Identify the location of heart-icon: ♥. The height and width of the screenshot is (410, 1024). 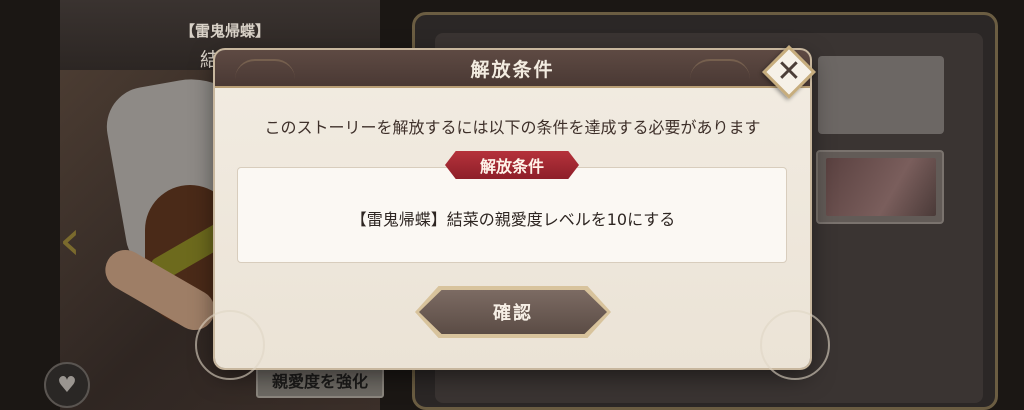
(67, 385).